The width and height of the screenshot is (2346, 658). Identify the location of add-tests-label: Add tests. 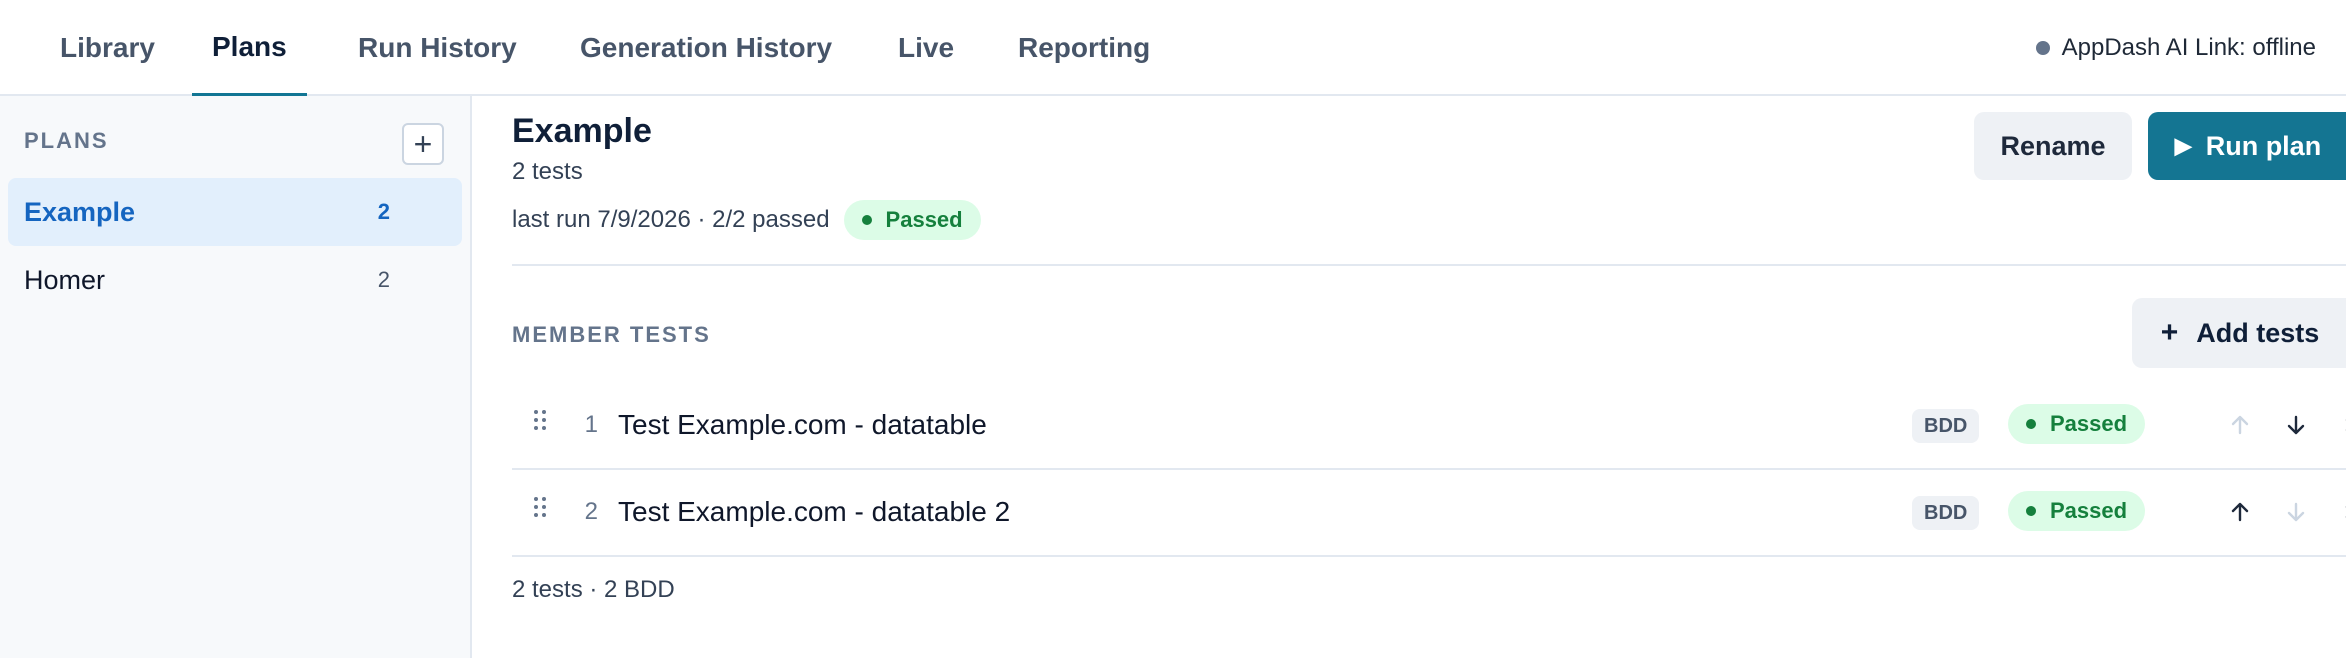
(2258, 332).